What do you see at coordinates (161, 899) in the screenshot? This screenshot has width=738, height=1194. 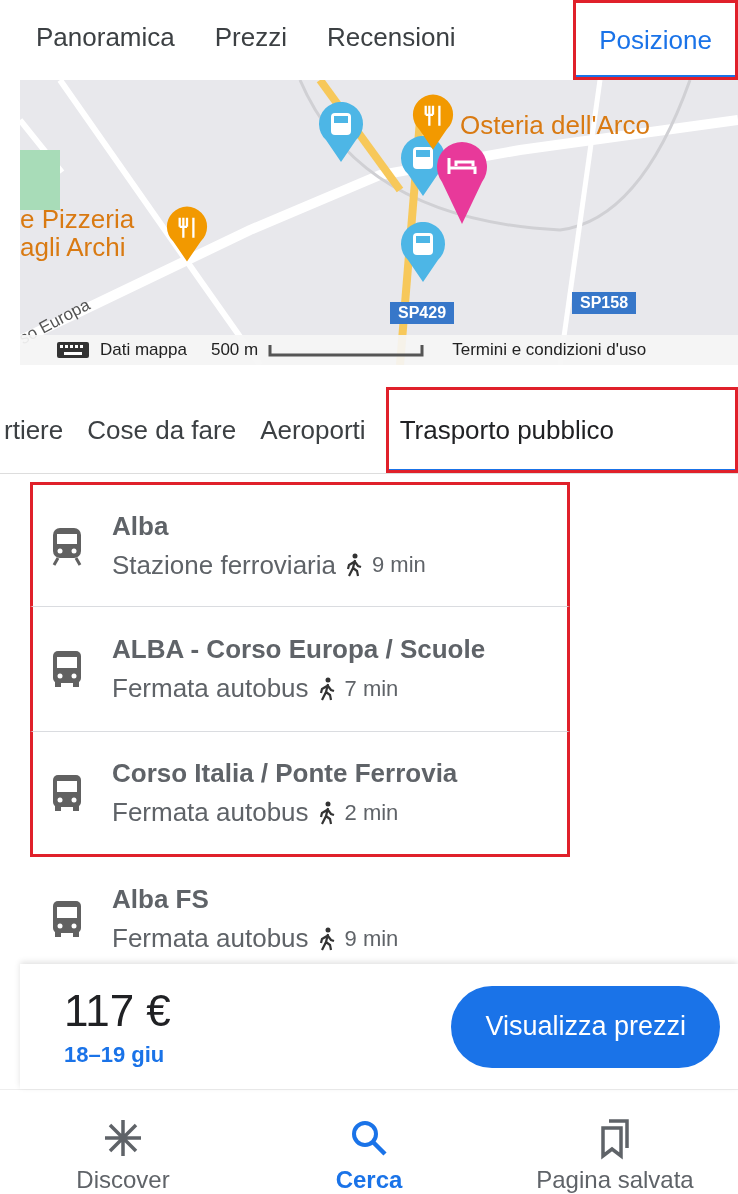 I see `stop-name: Alba FS` at bounding box center [161, 899].